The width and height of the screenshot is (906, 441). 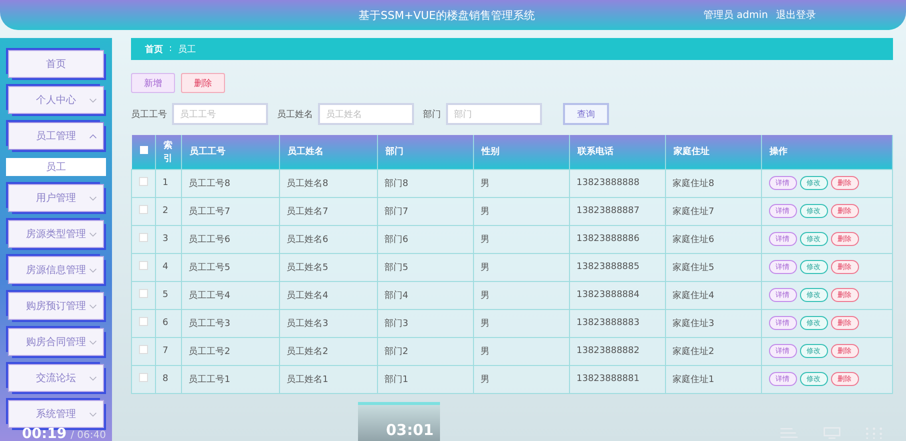 What do you see at coordinates (366, 114) in the screenshot?
I see `search-field: 员工姓名` at bounding box center [366, 114].